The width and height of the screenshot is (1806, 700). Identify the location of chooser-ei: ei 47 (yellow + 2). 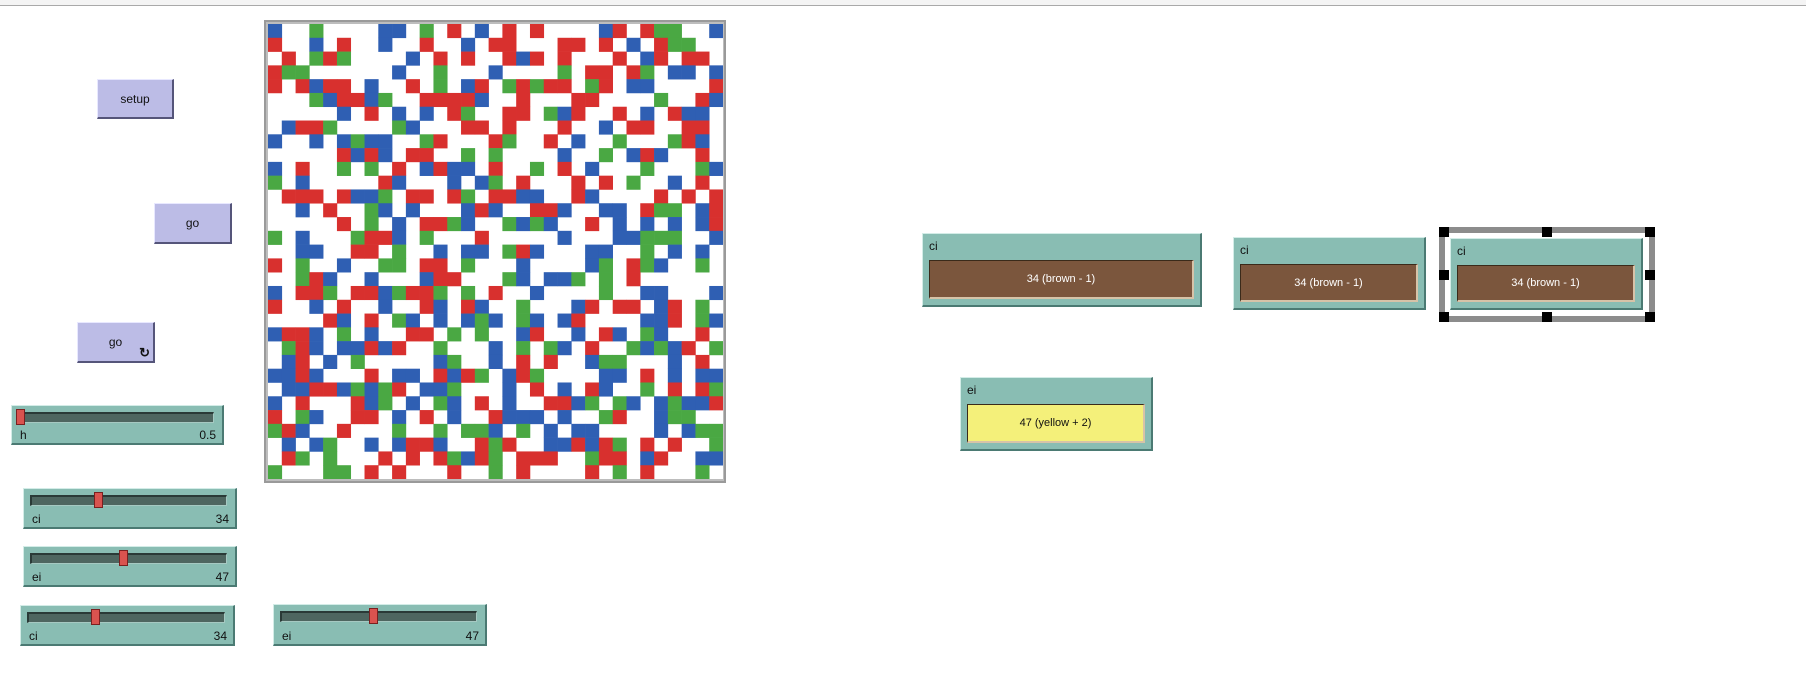
(1056, 414).